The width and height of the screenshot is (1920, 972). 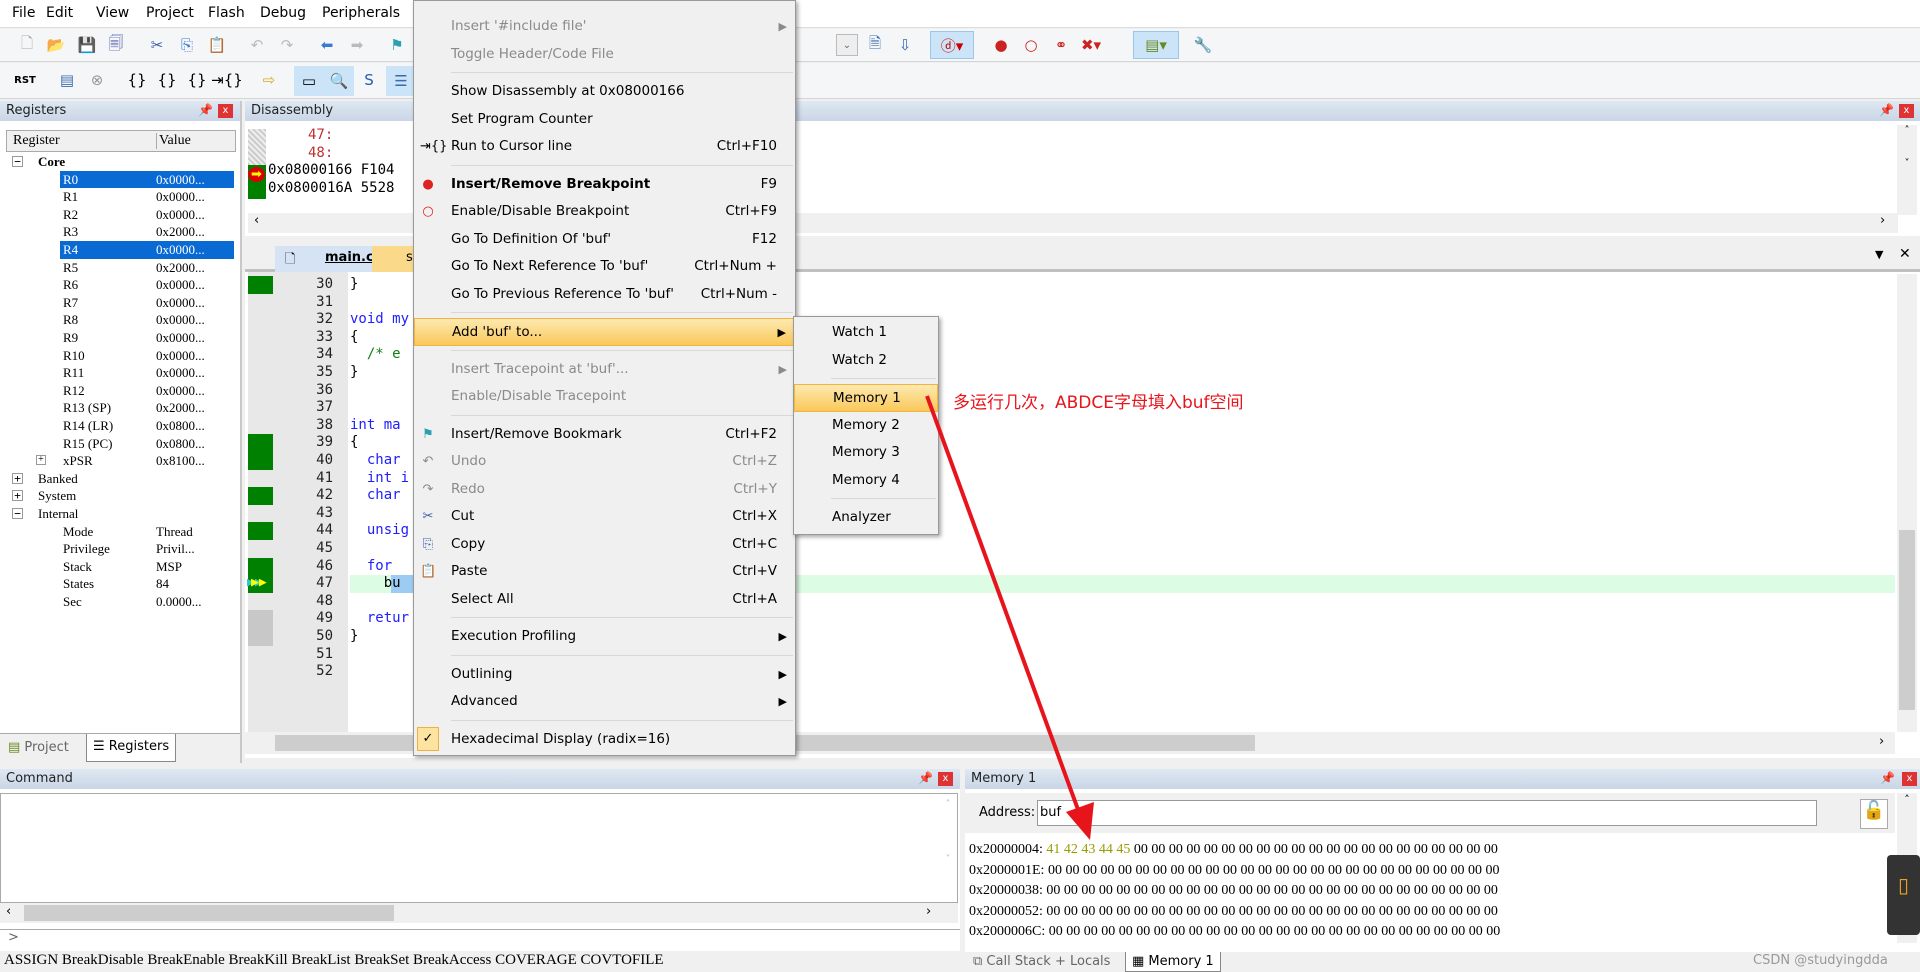 What do you see at coordinates (357, 45) in the screenshot?
I see `forward-icon: ➡` at bounding box center [357, 45].